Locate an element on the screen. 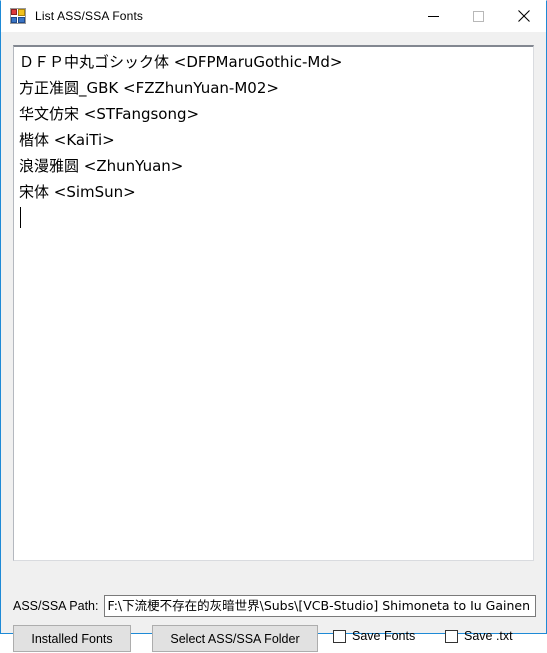 This screenshot has width=547, height=653. close-icon is located at coordinates (523, 16).